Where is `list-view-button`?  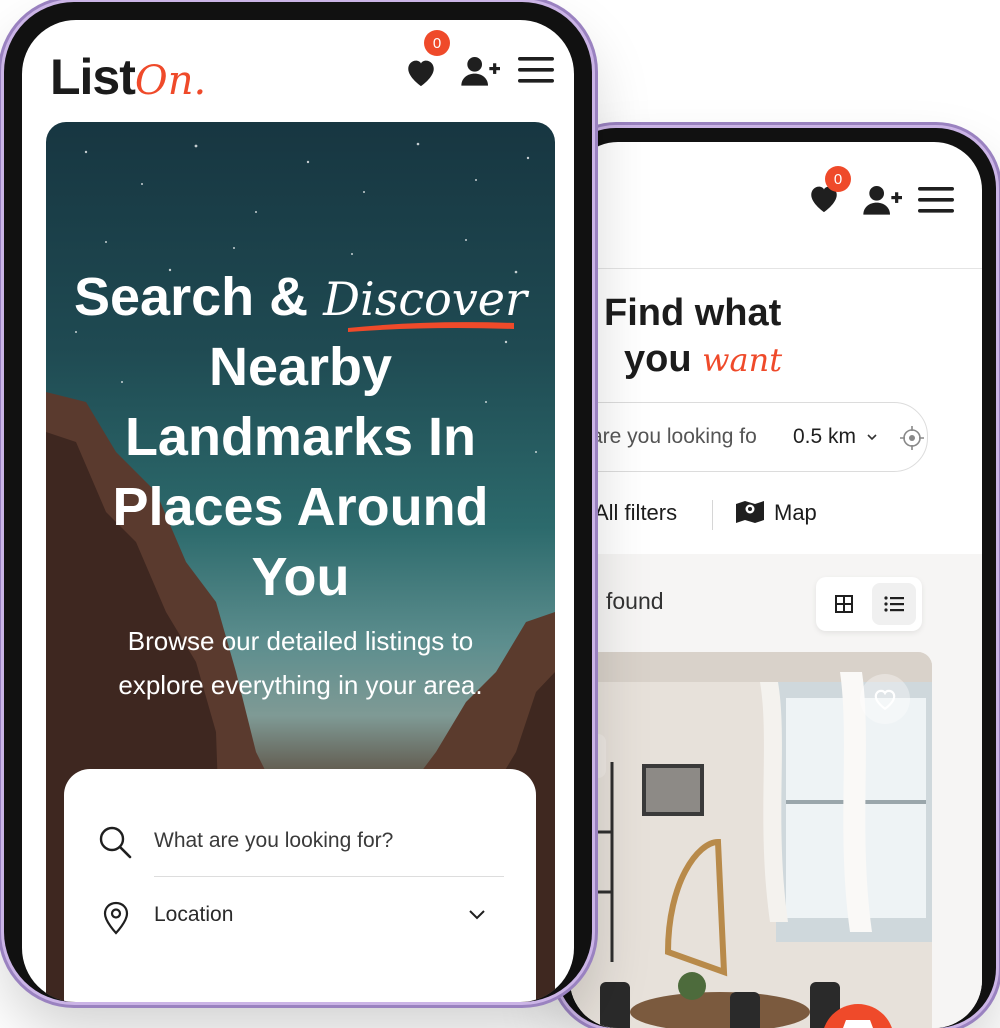
list-view-button is located at coordinates (894, 604).